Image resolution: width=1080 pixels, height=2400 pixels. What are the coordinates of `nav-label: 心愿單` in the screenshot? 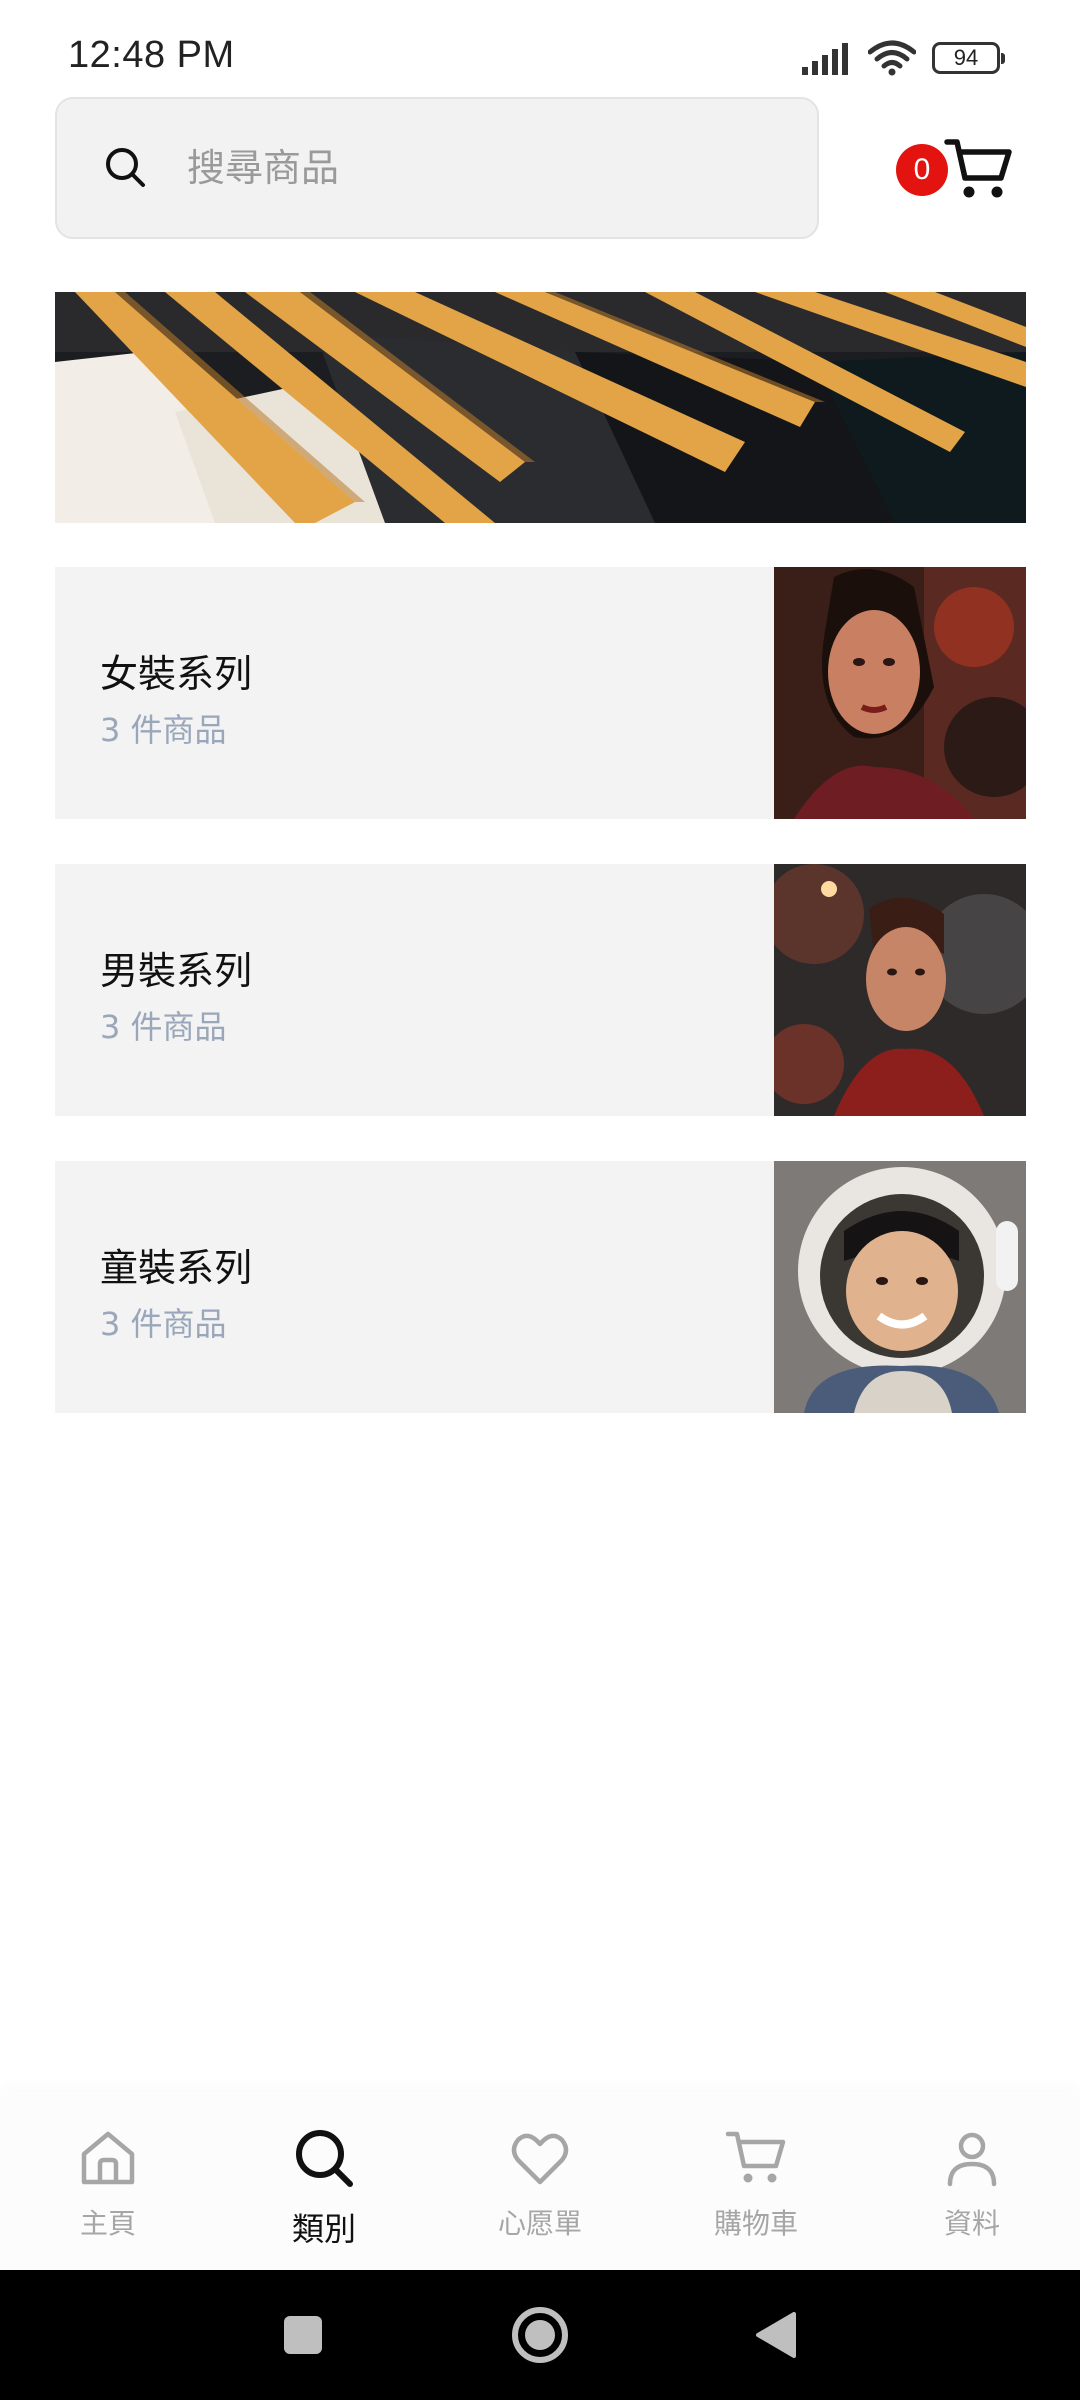 It's located at (539, 2223).